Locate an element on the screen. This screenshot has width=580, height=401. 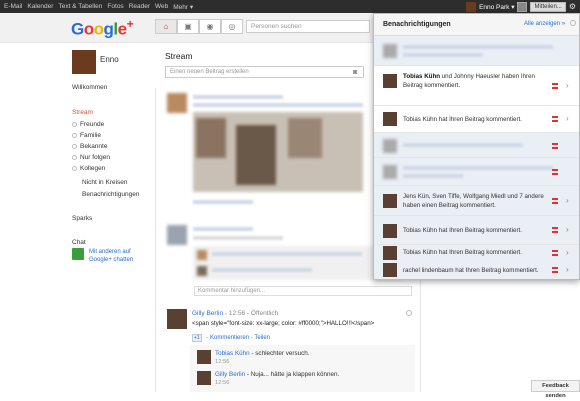
comment-body: - Nuja... hätte ja klappen können. is located at coordinates (292, 374).